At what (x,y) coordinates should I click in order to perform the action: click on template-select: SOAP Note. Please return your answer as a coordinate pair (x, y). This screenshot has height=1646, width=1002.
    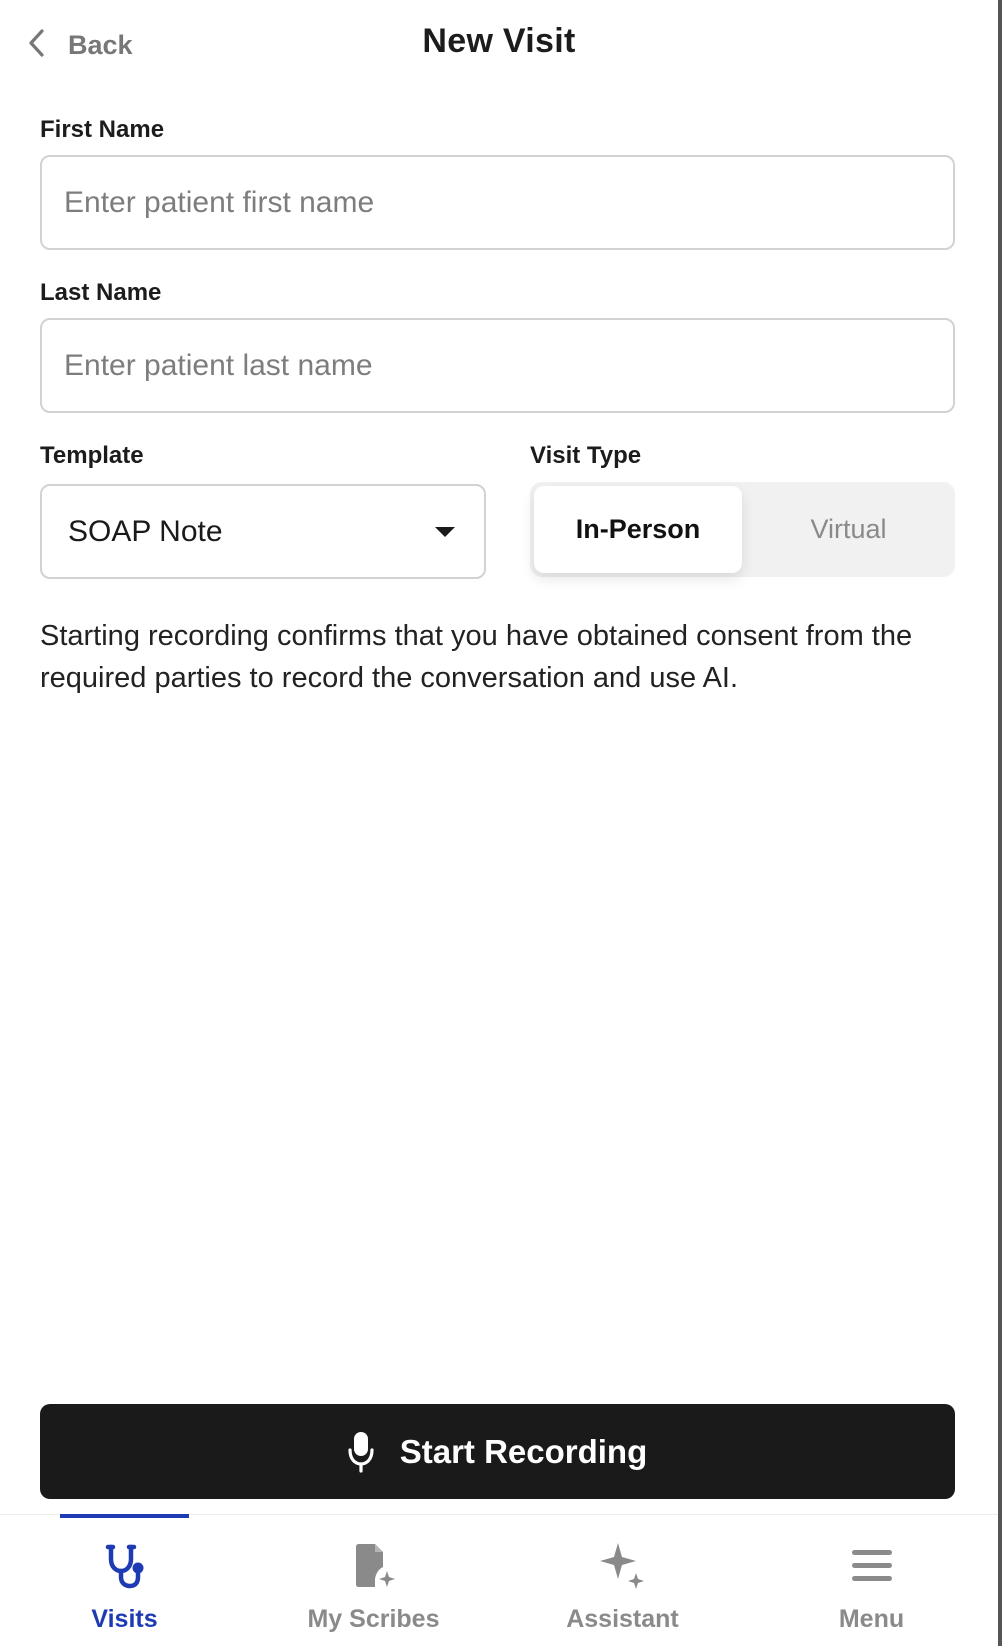
    Looking at the image, I should click on (263, 531).